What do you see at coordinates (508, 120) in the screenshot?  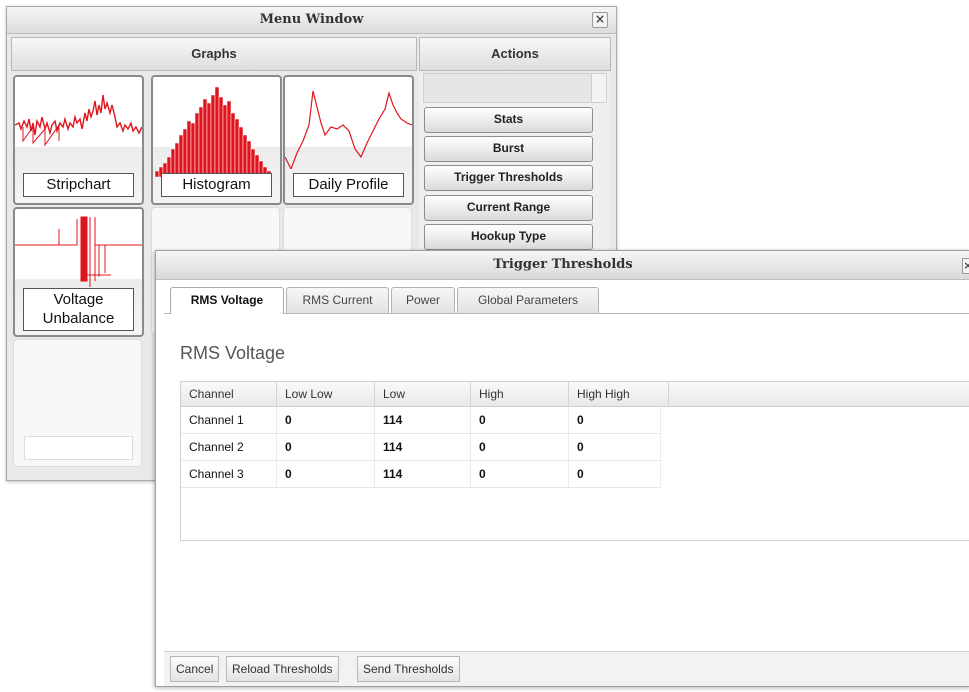 I see `stats-button: Stats` at bounding box center [508, 120].